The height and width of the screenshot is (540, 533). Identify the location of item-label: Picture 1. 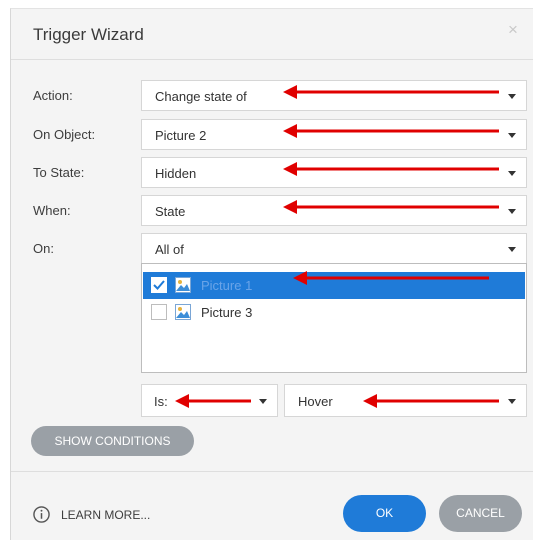
(227, 285).